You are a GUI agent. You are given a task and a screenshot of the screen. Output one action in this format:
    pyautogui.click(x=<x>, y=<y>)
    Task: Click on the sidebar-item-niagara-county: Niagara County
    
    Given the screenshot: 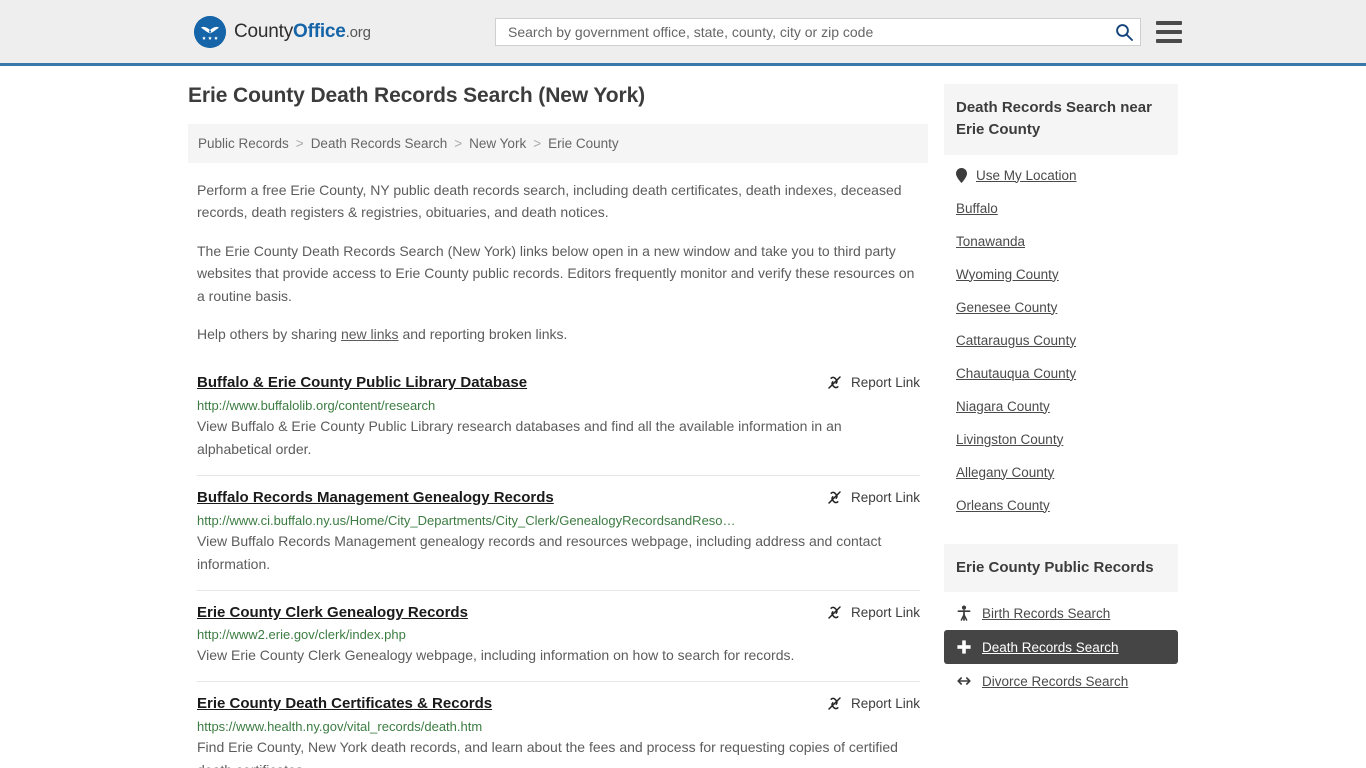 What is the action you would take?
    pyautogui.click(x=1061, y=406)
    